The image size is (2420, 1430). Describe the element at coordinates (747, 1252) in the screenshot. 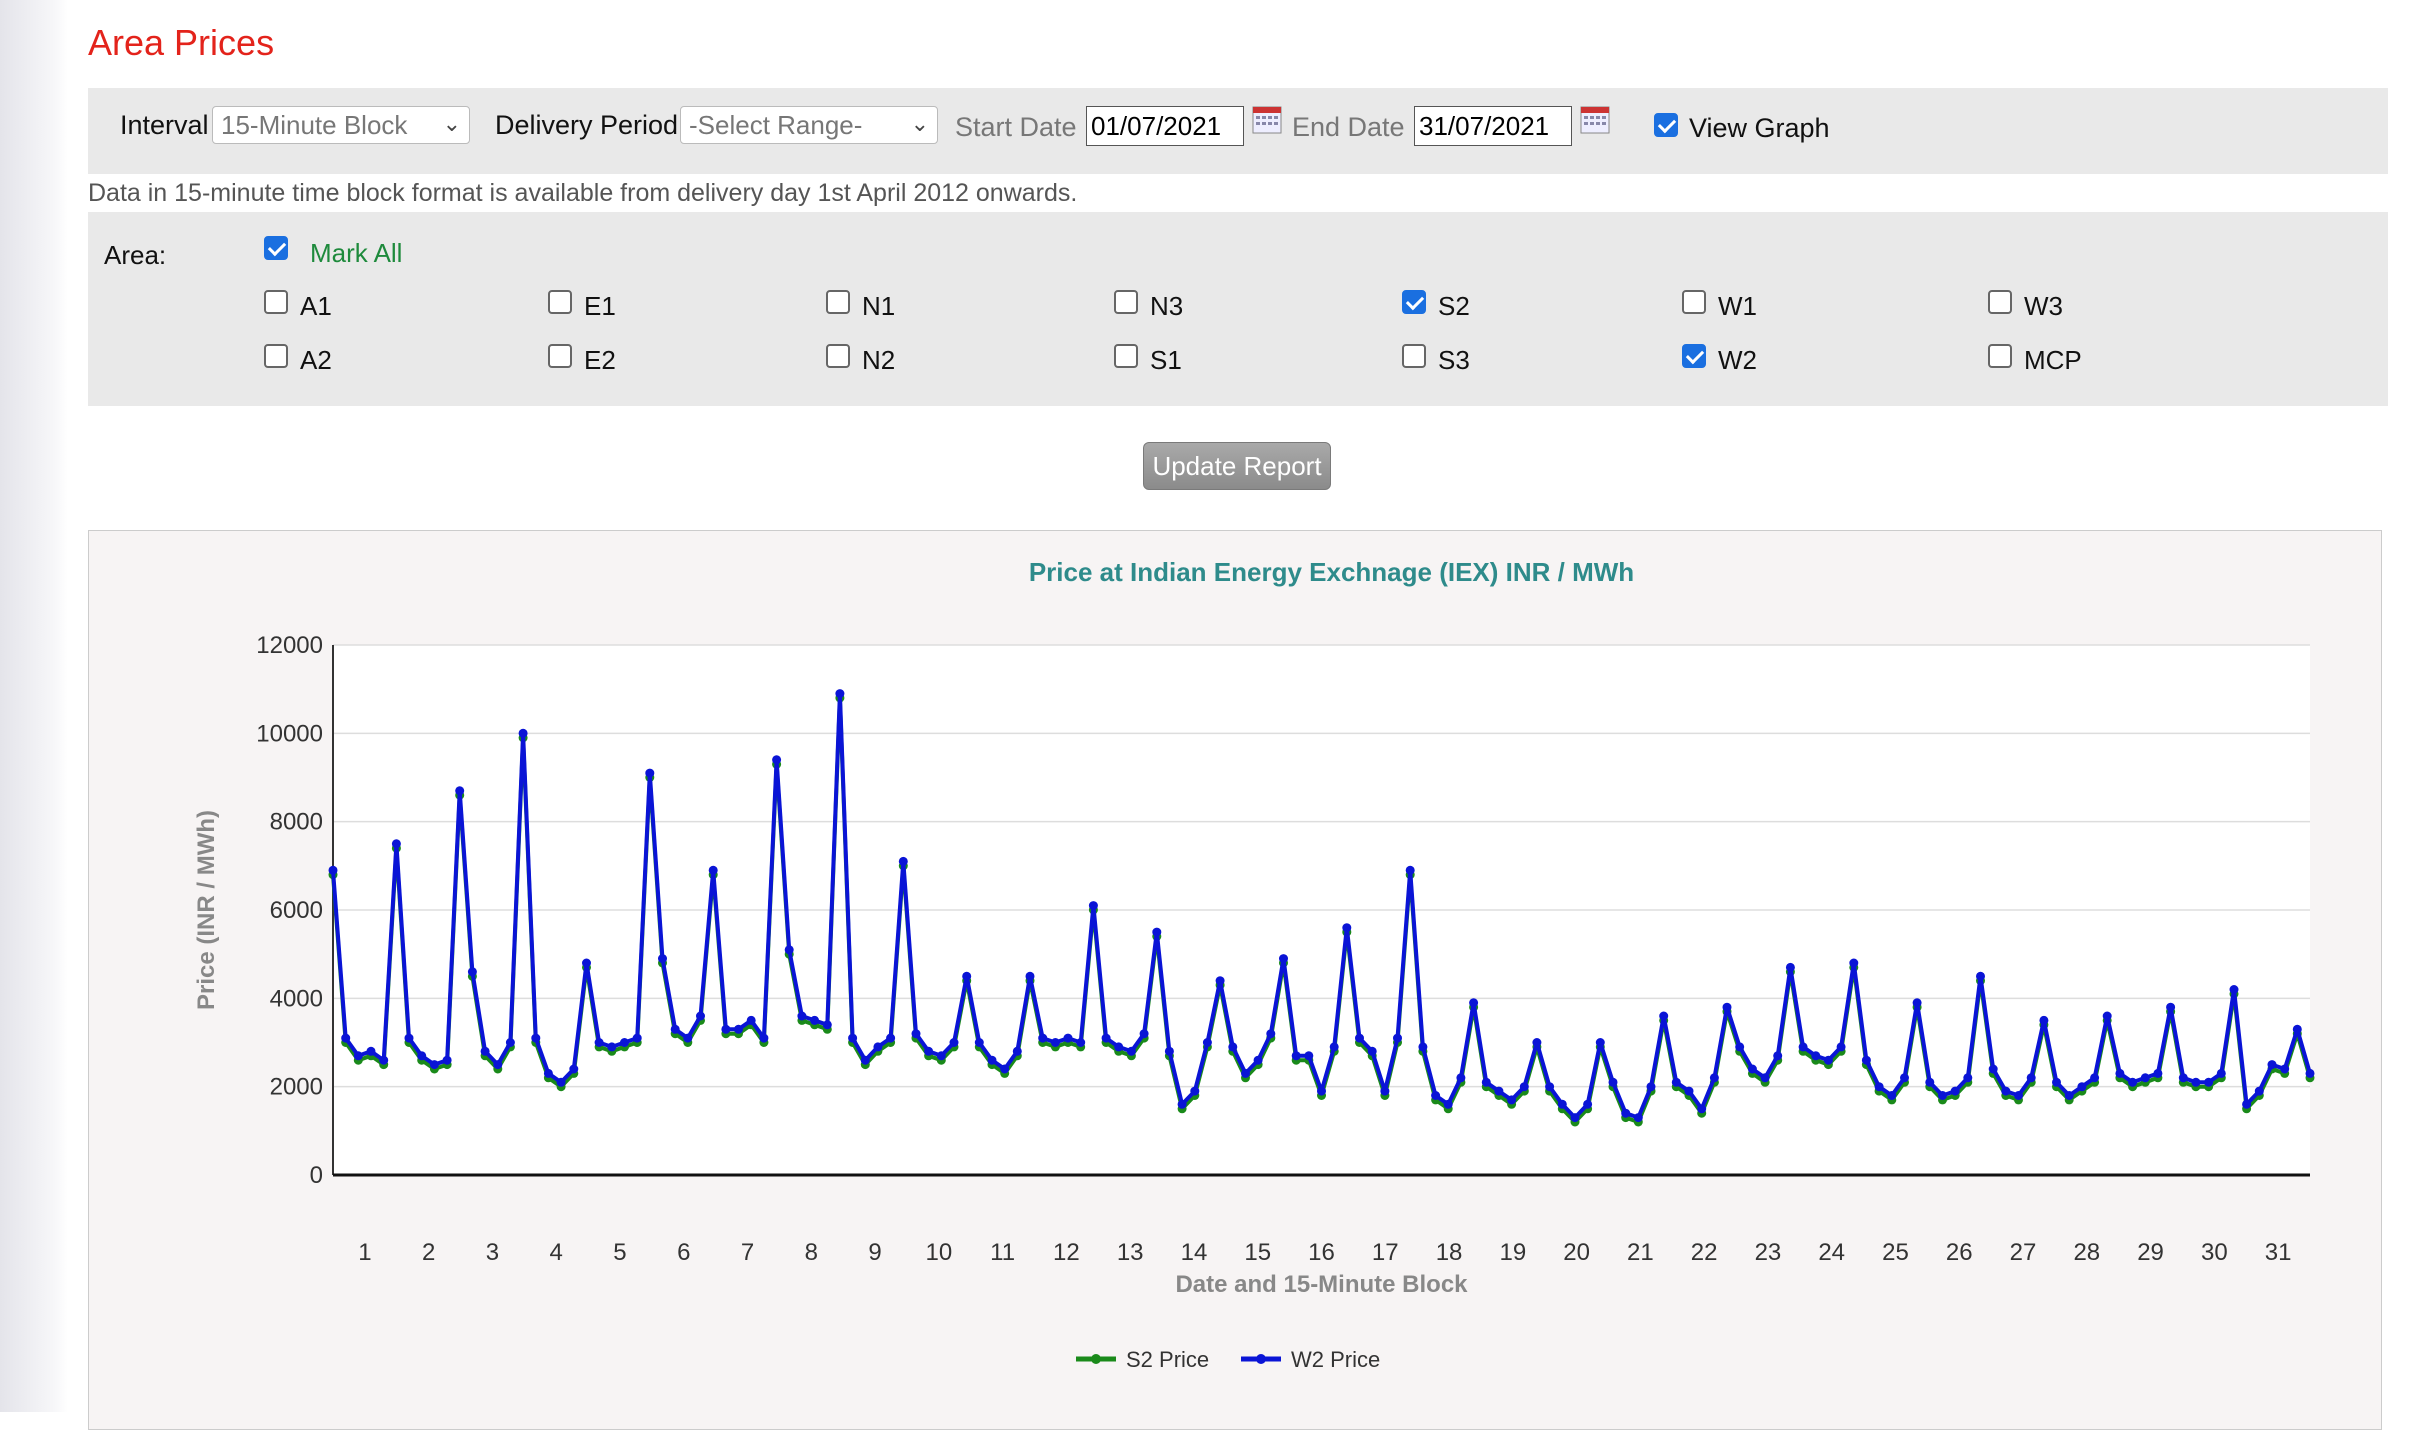

I see `x-tick-label: 7` at that location.